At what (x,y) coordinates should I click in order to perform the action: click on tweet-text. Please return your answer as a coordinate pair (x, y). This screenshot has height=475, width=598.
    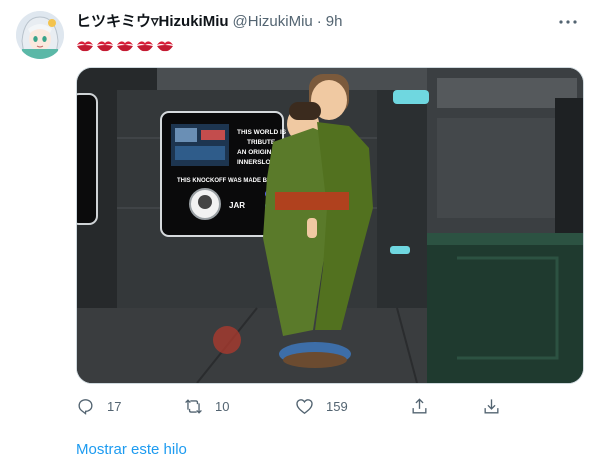
    Looking at the image, I should click on (125, 46).